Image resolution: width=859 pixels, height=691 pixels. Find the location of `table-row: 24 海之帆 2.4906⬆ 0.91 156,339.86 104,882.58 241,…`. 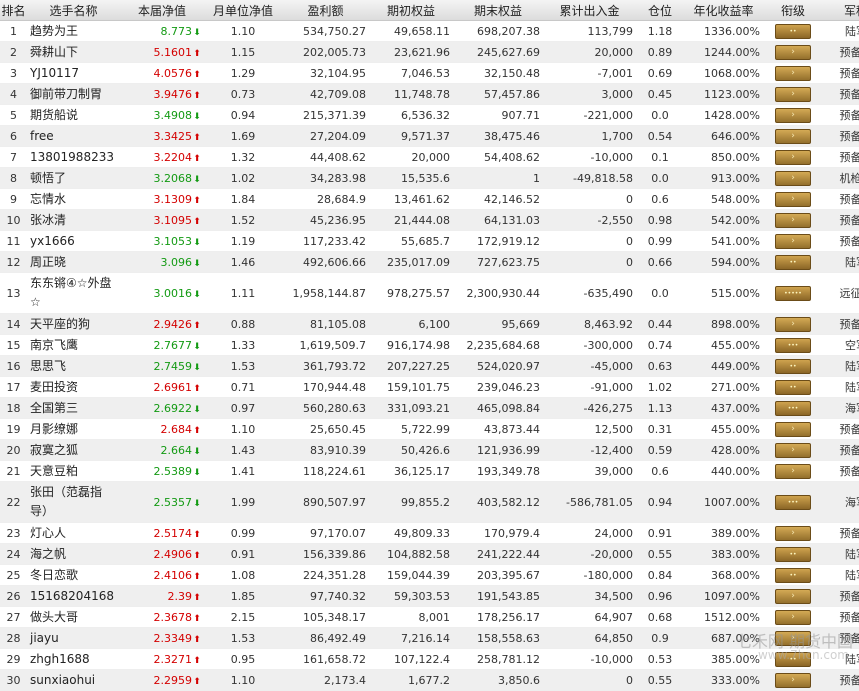

table-row: 24 海之帆 2.4906⬆ 0.91 156,339.86 104,882.58 241,… is located at coordinates (429, 554).